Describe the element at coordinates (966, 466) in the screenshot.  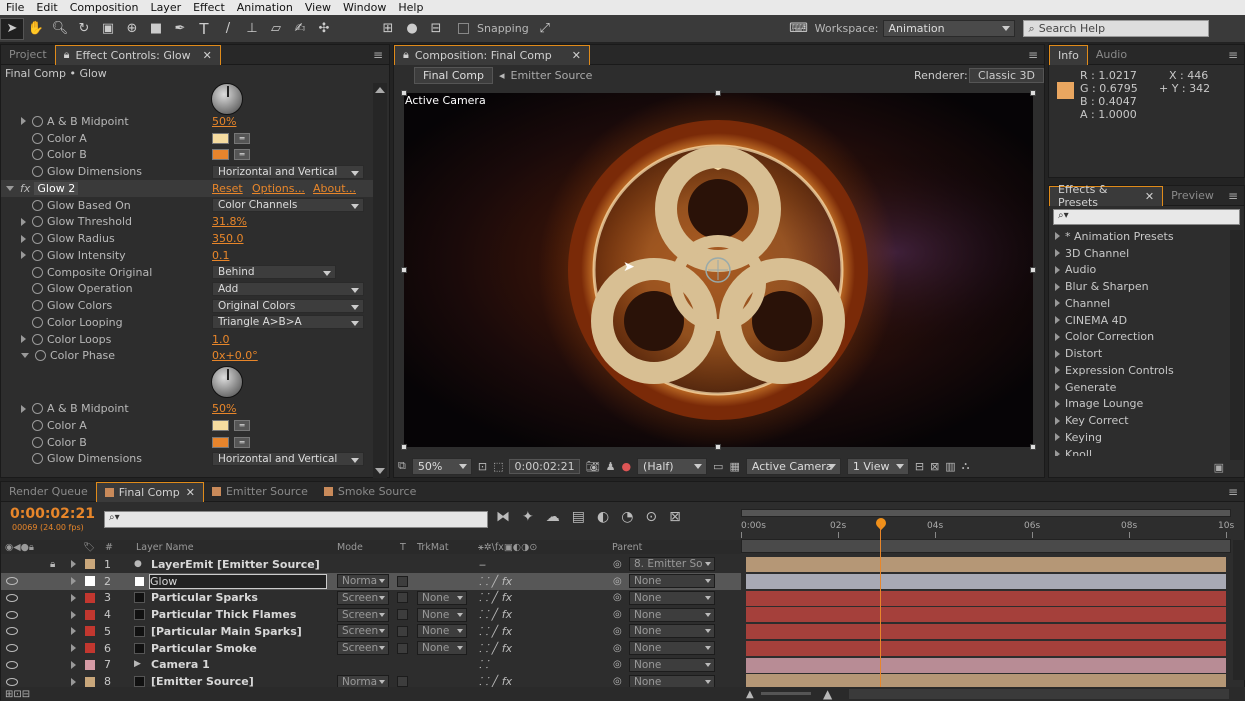
I see `flowchart-icon: ⛬` at that location.